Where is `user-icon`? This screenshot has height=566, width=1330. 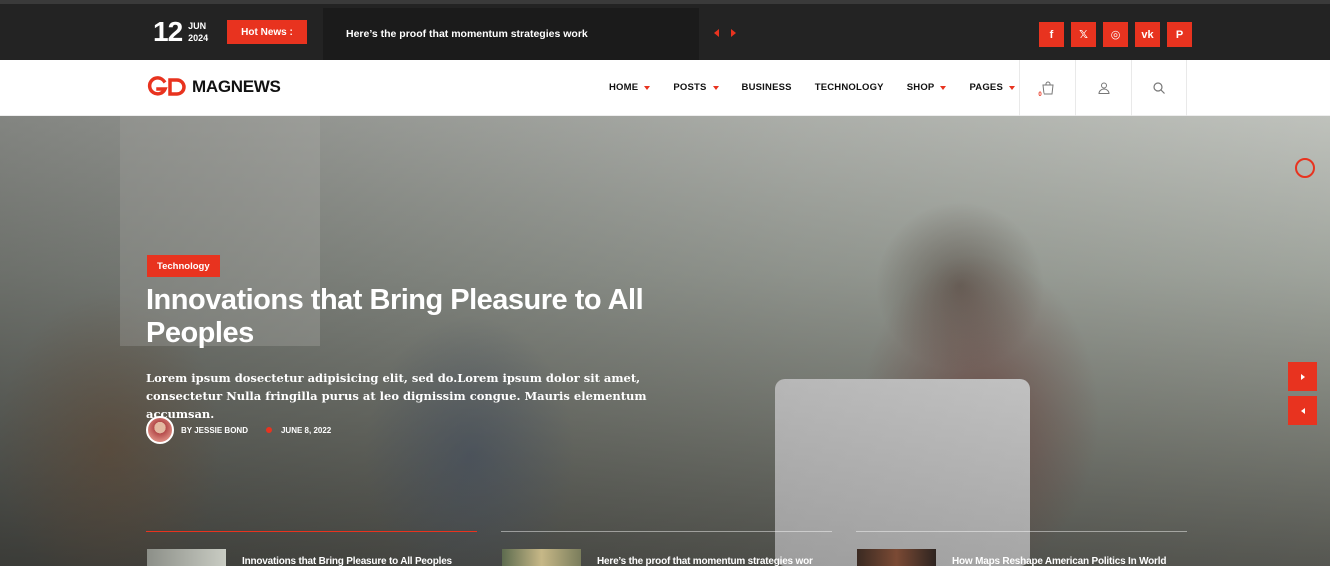
user-icon is located at coordinates (1103, 88).